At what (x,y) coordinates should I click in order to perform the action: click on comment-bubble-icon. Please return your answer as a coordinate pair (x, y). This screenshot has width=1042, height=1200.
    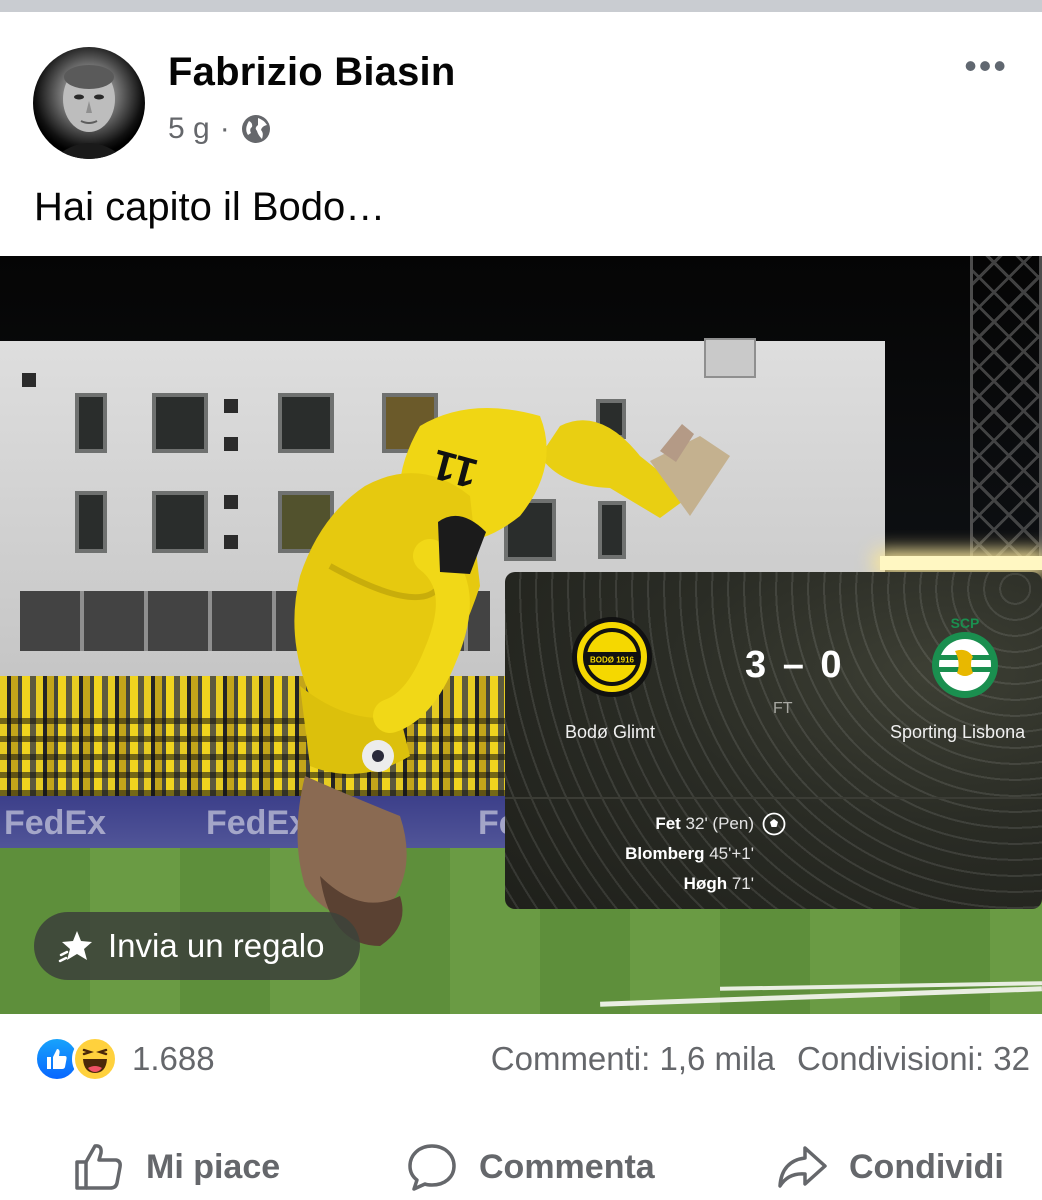
    Looking at the image, I should click on (432, 1167).